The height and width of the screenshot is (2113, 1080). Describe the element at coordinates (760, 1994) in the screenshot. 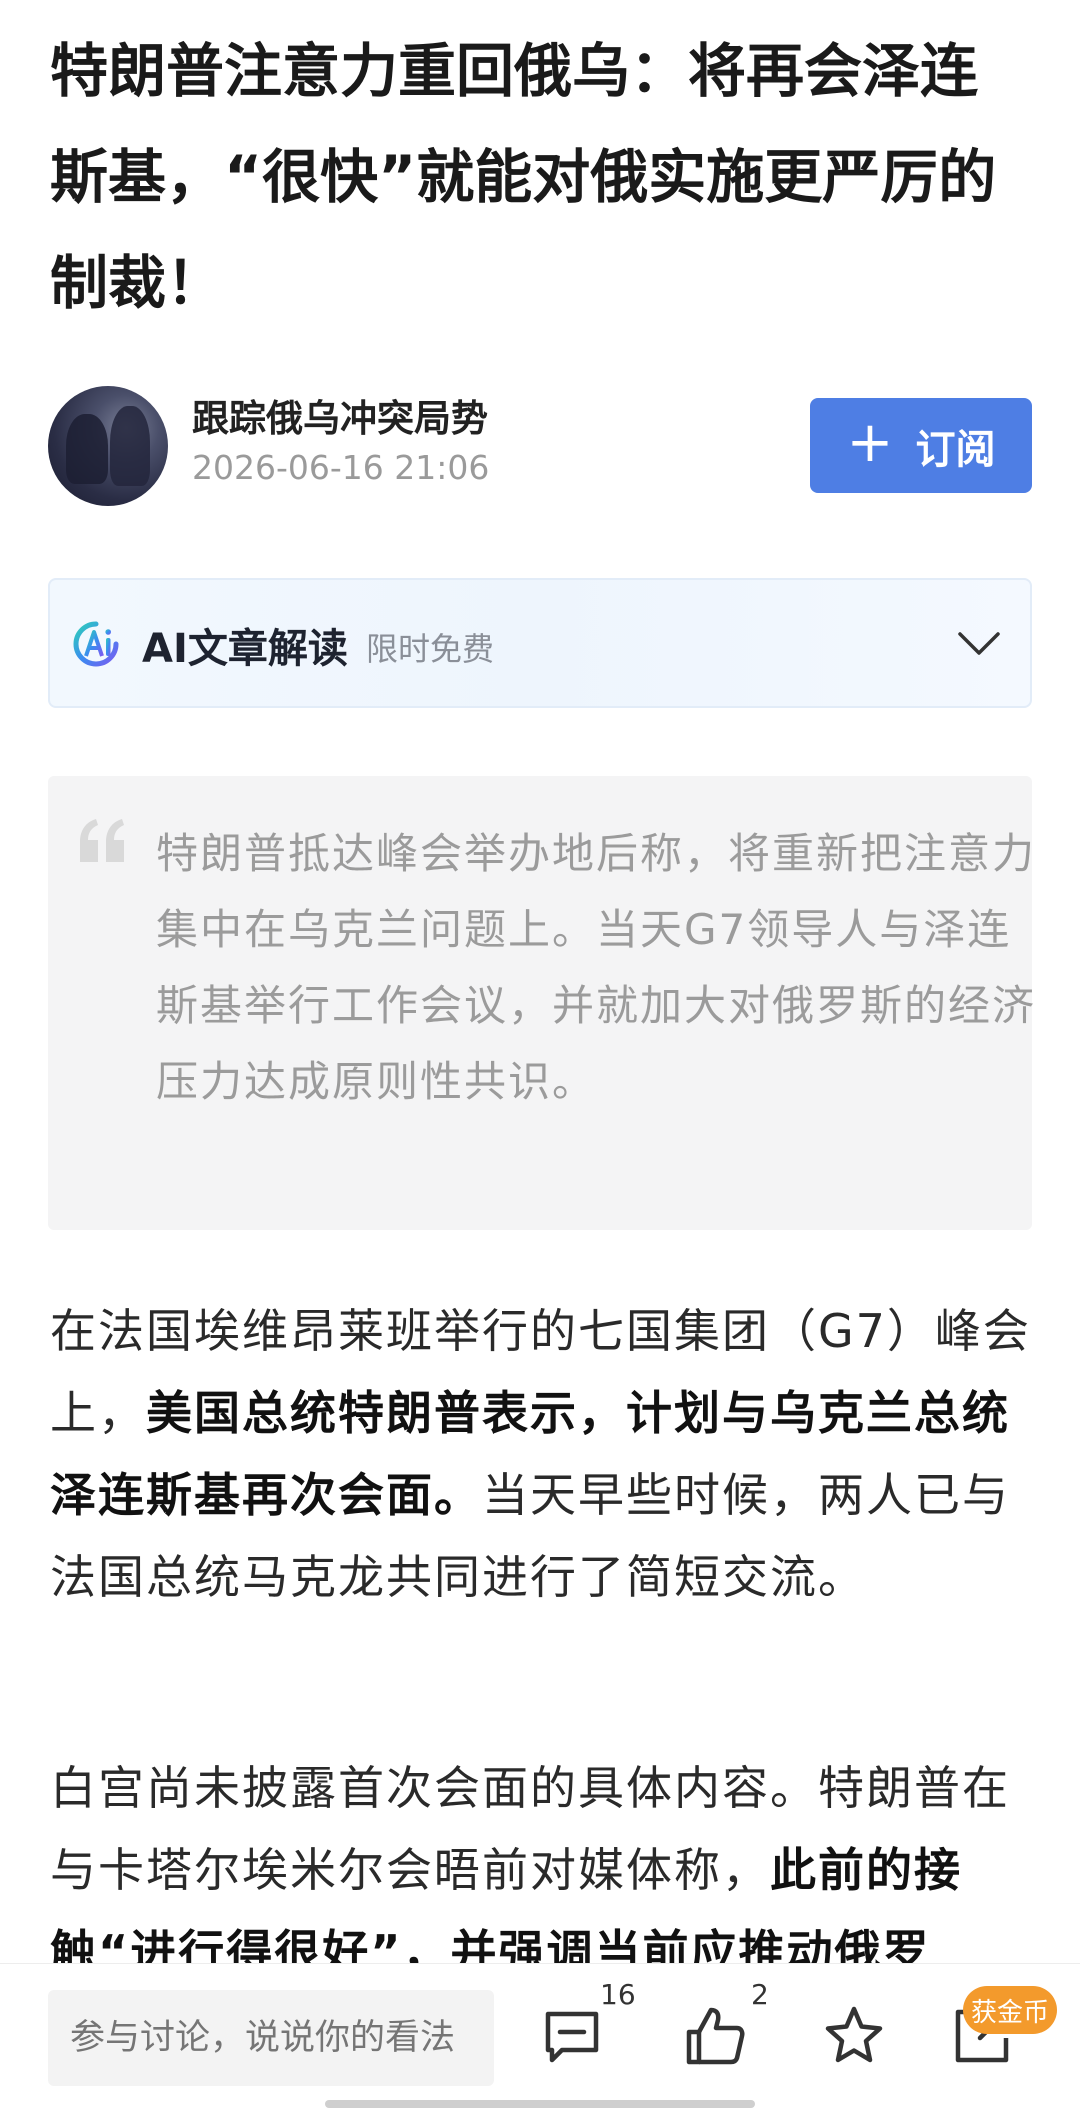

I see `like-count: 2` at that location.